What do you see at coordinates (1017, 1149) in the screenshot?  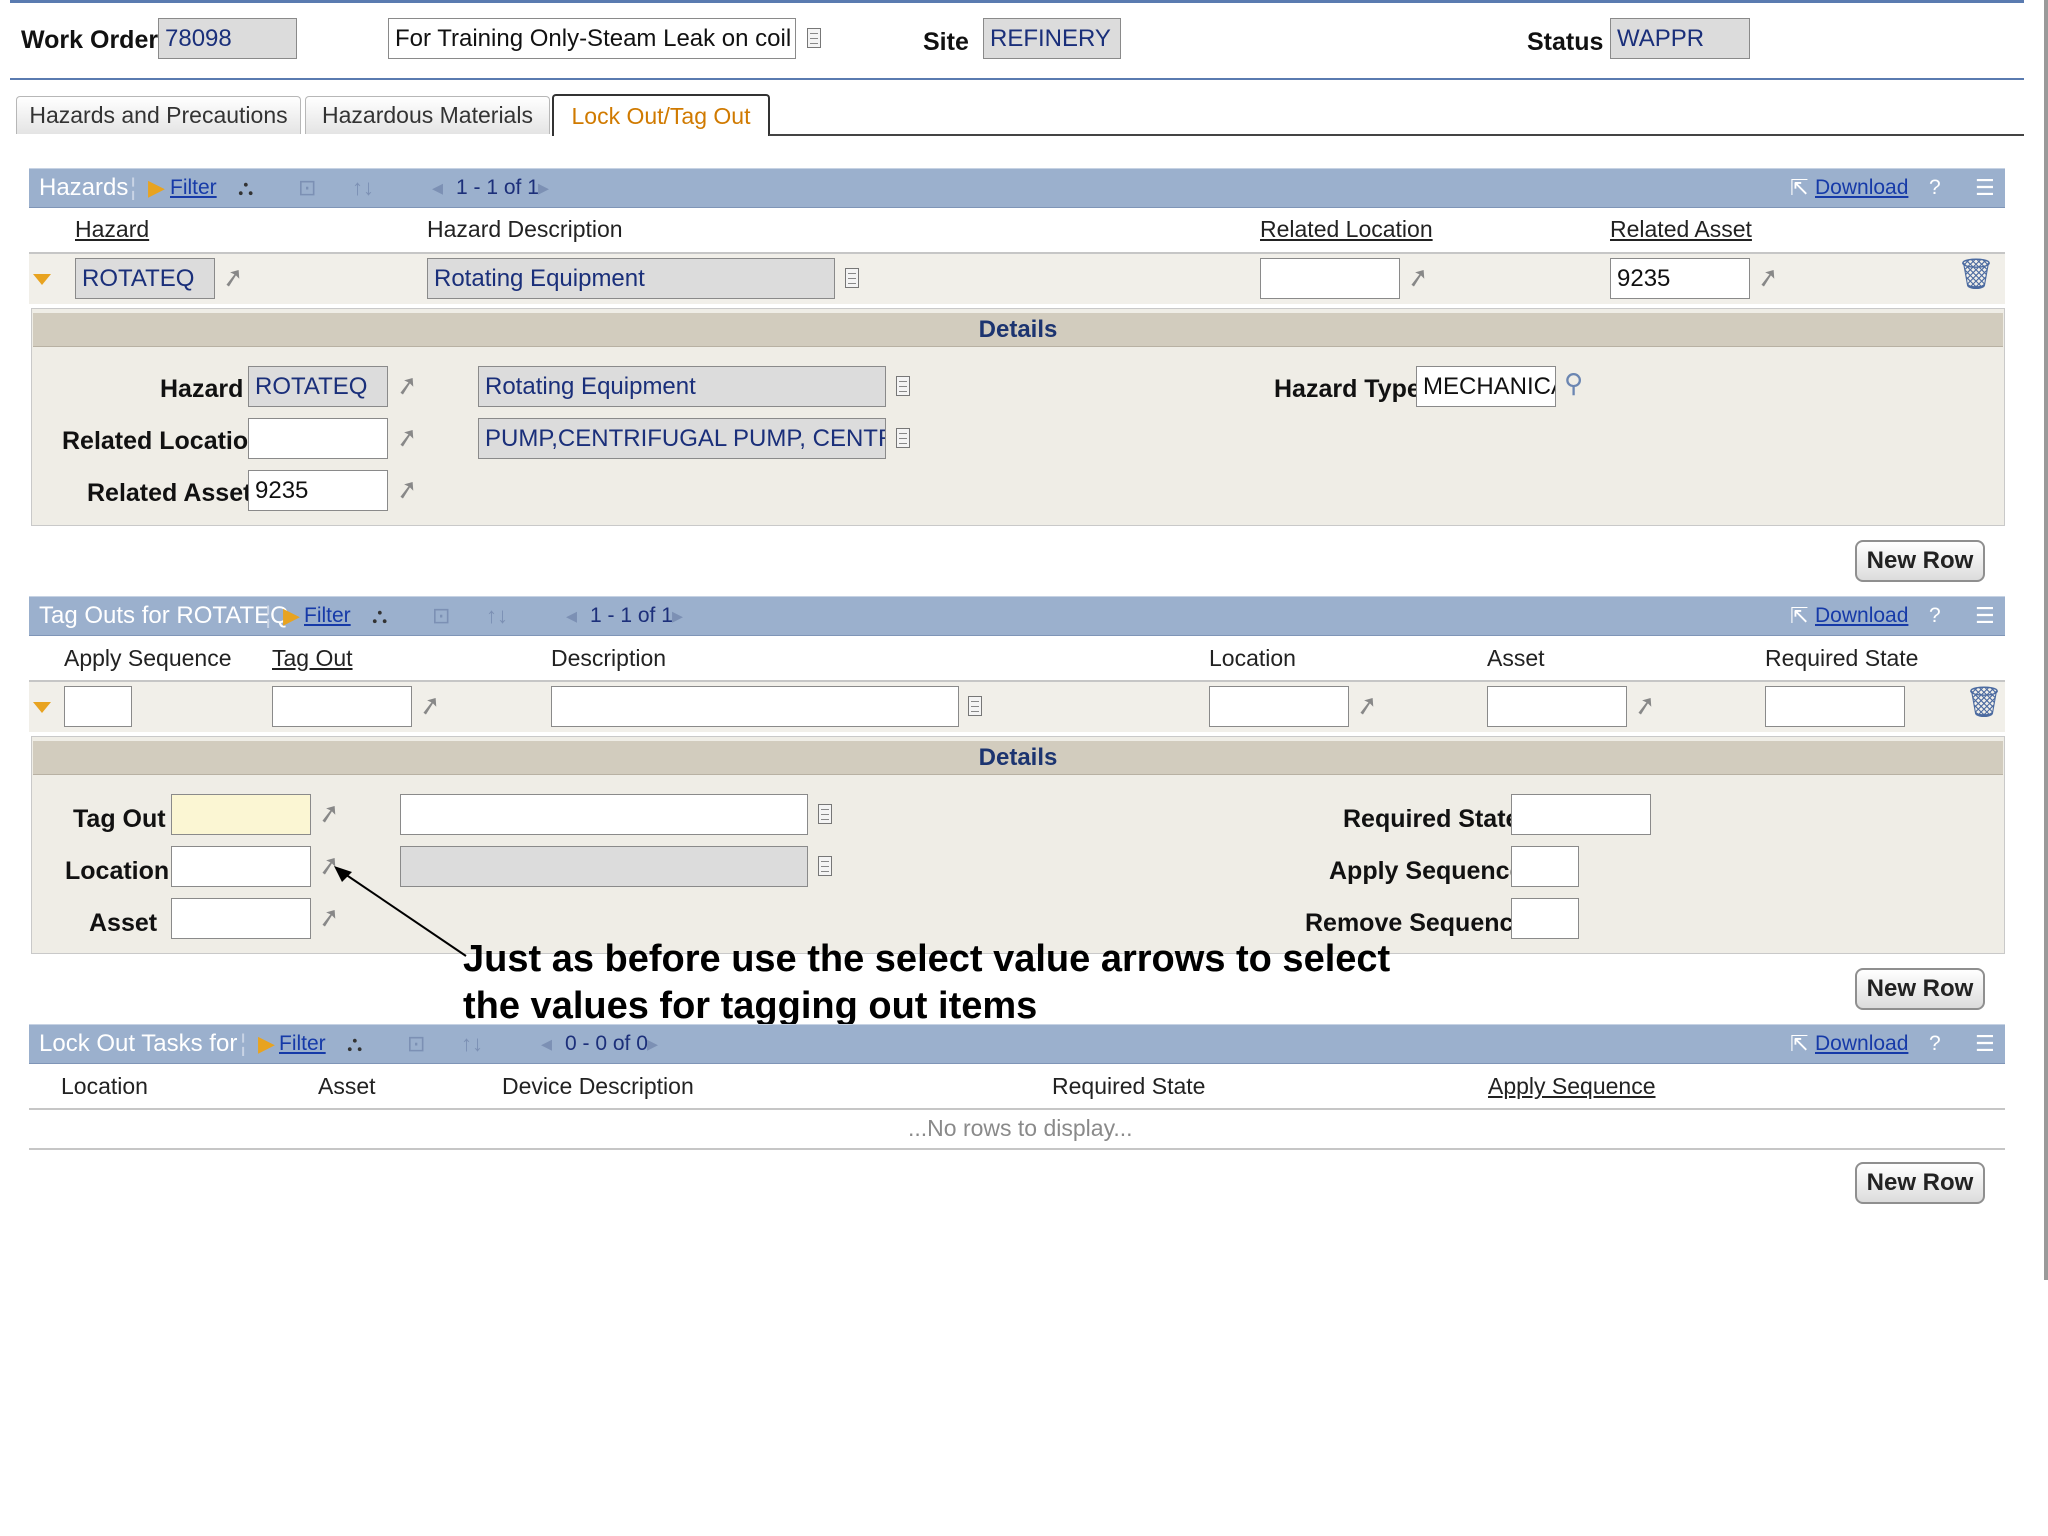 I see `row-divider` at bounding box center [1017, 1149].